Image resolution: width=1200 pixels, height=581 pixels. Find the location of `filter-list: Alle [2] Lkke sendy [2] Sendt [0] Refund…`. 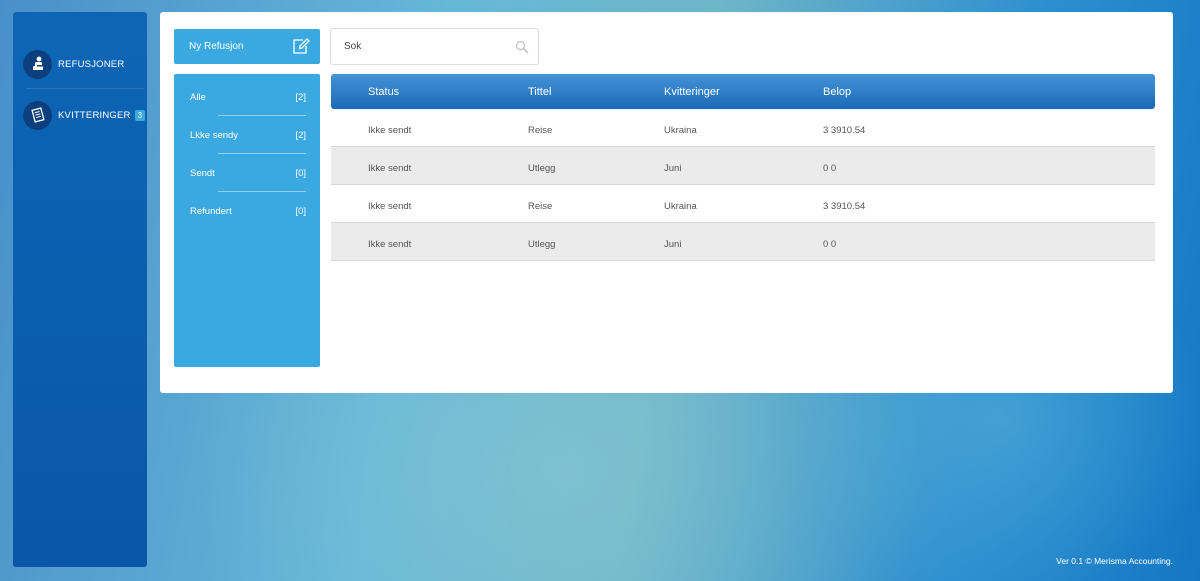

filter-list: Alle [2] Lkke sendy [2] Sendt [0] Refund… is located at coordinates (247, 220).